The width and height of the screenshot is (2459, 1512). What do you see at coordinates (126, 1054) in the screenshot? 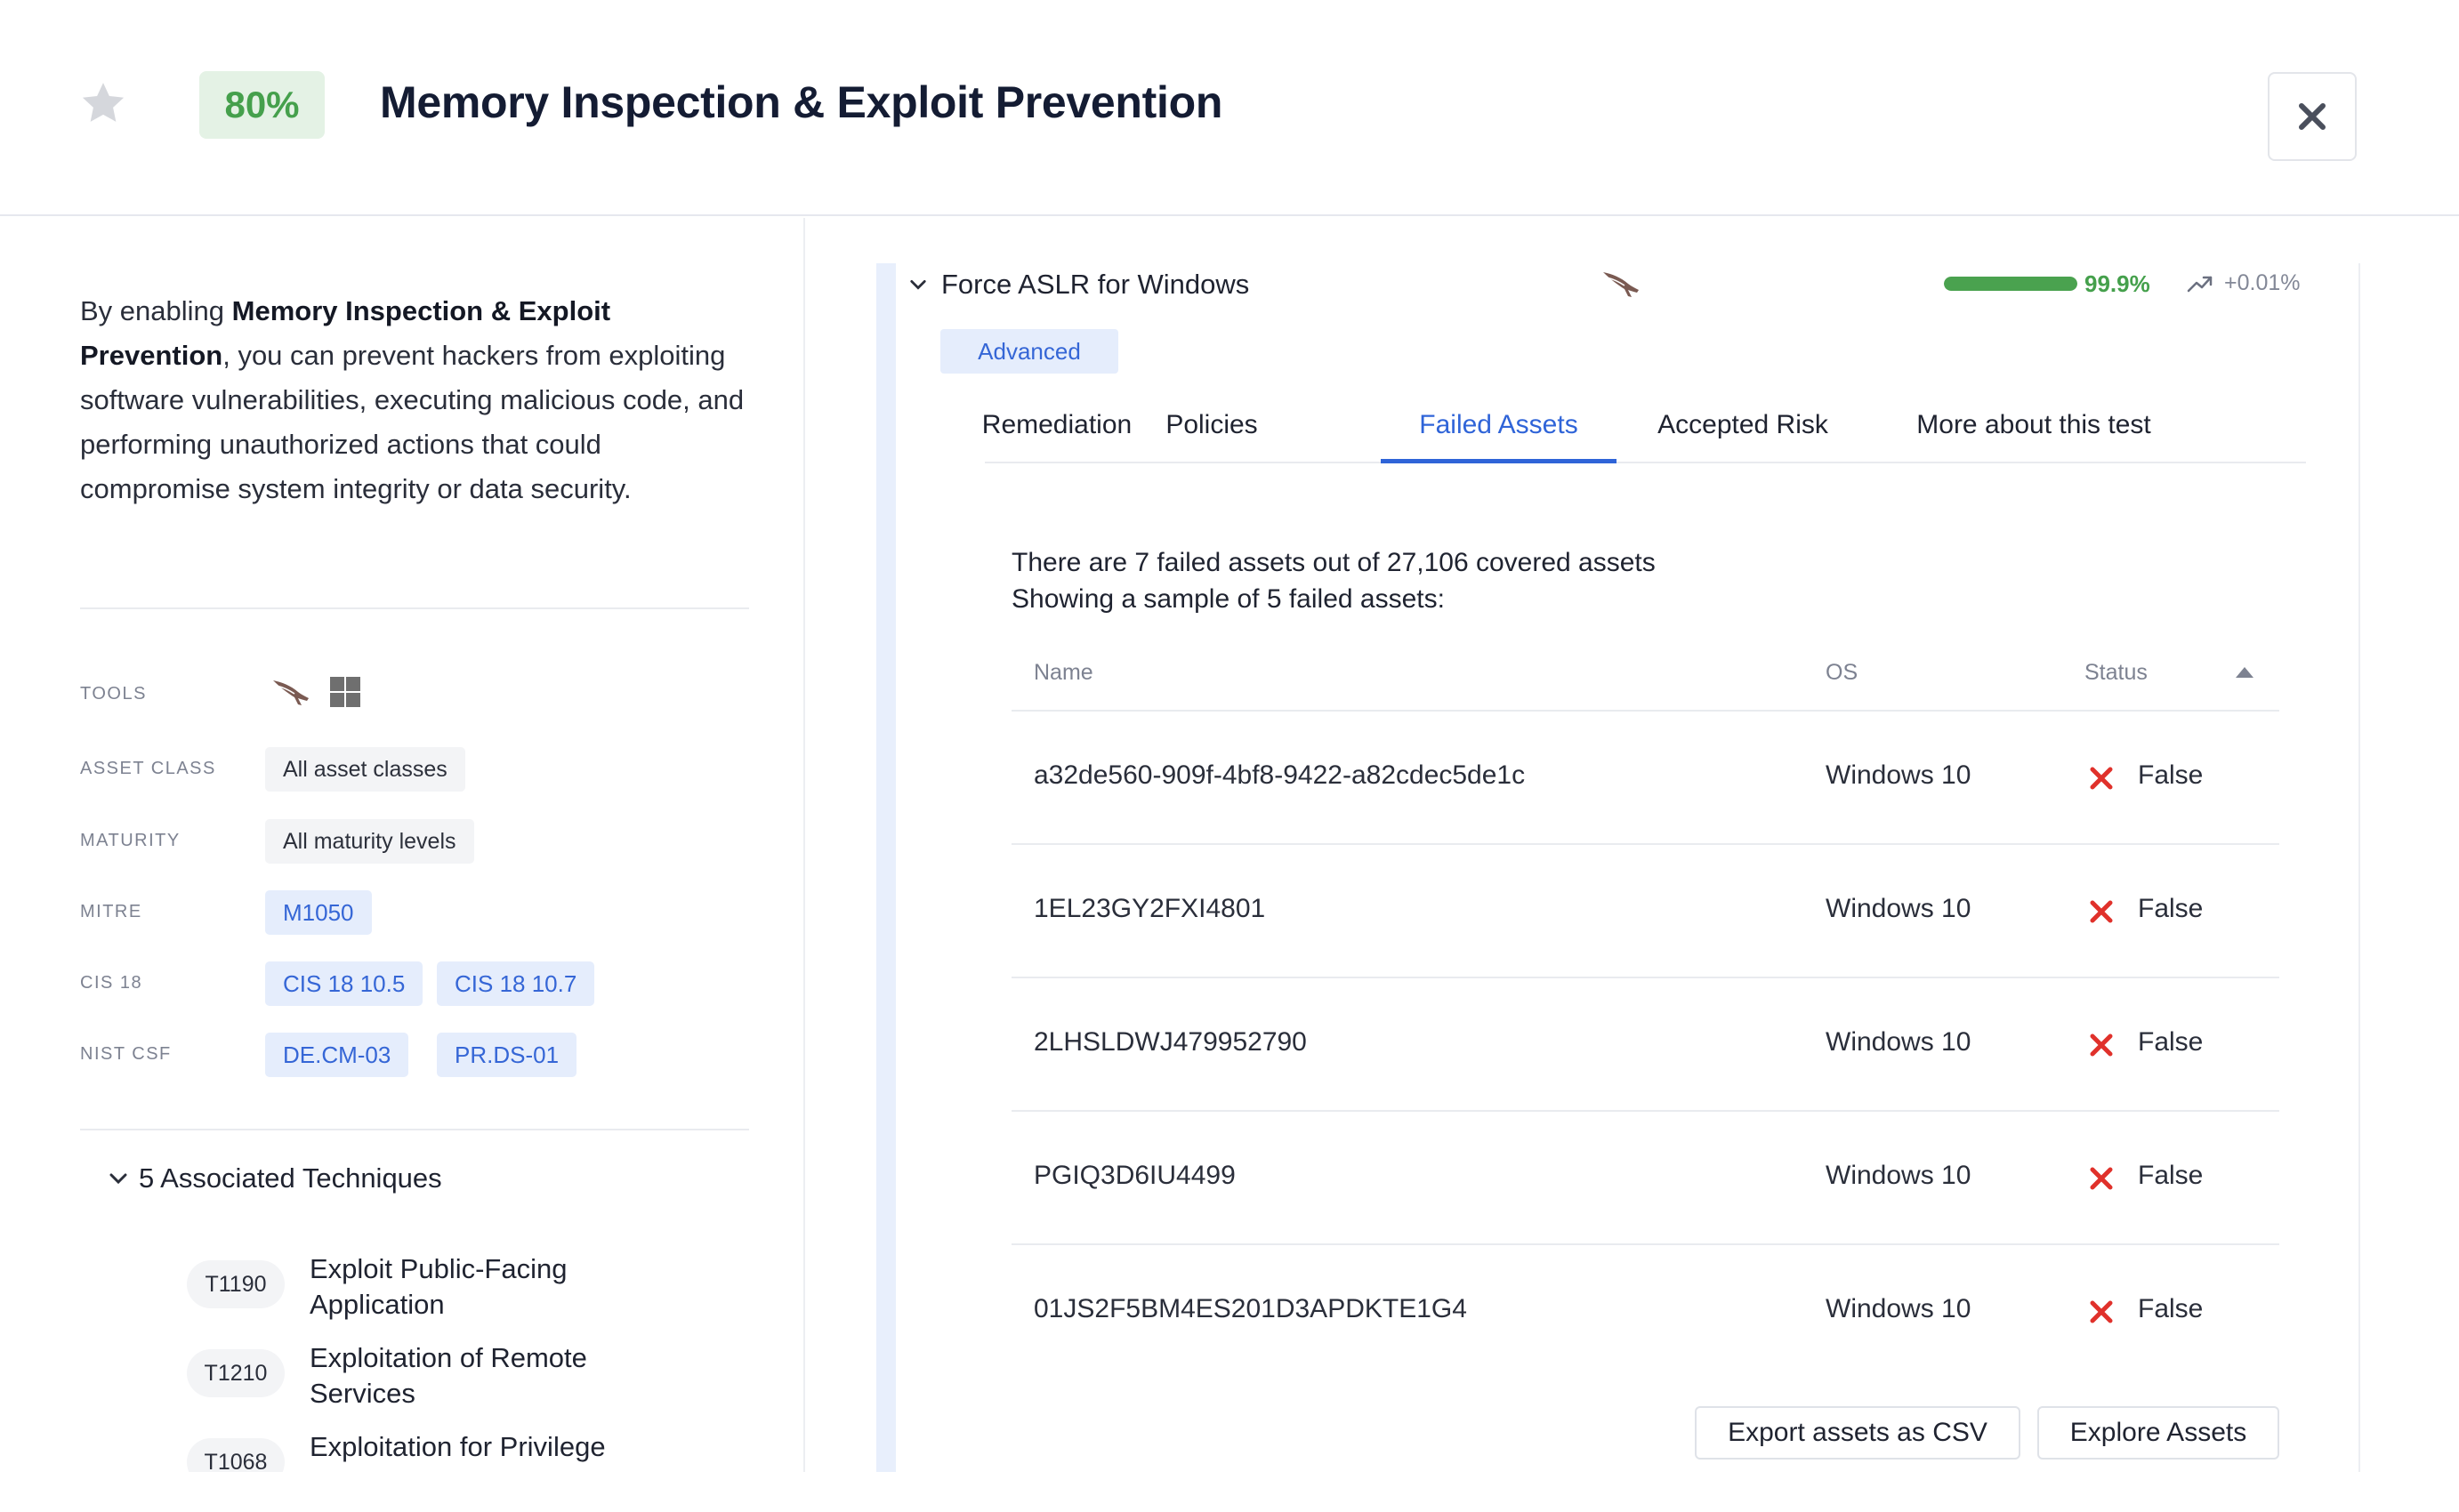
I see `nist-label: NIST CSF` at bounding box center [126, 1054].